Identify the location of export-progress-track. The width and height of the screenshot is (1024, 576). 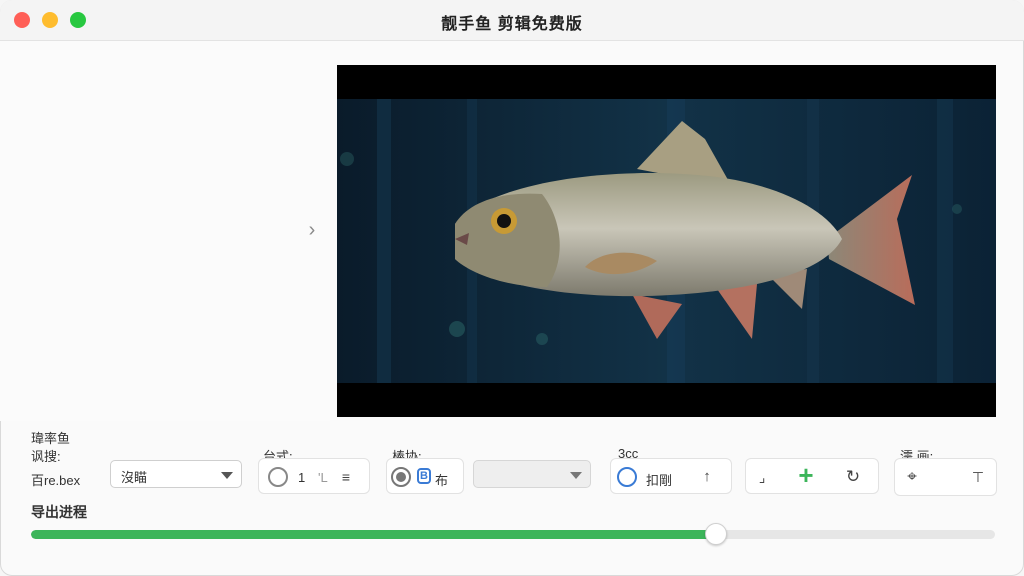
(513, 534).